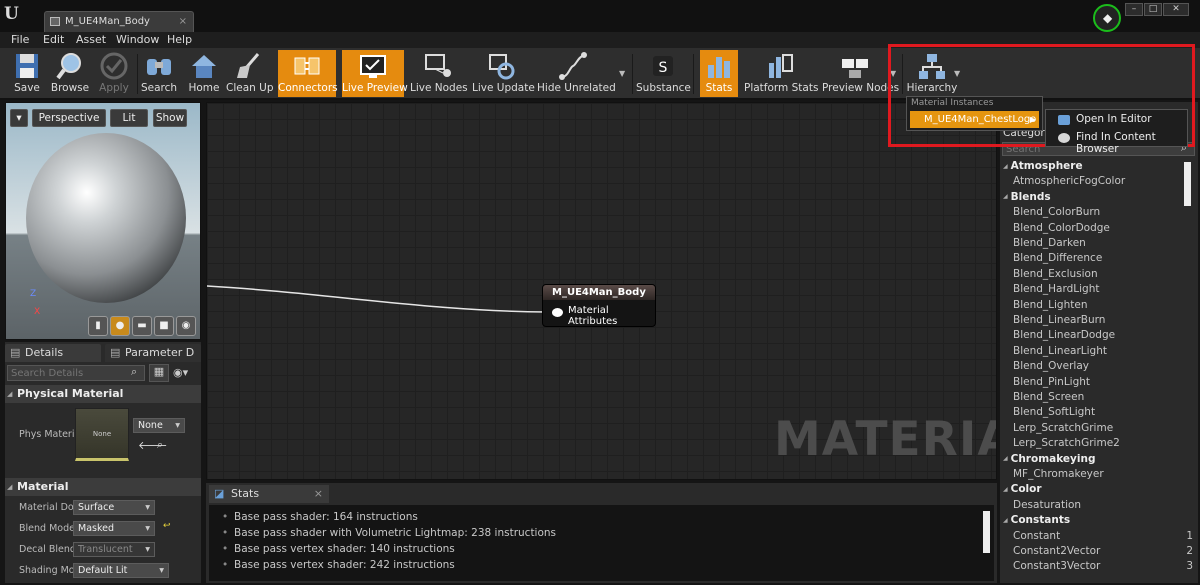 Image resolution: width=1200 pixels, height=585 pixels. I want to click on material-domain-dropdown: Surface, so click(114, 507).